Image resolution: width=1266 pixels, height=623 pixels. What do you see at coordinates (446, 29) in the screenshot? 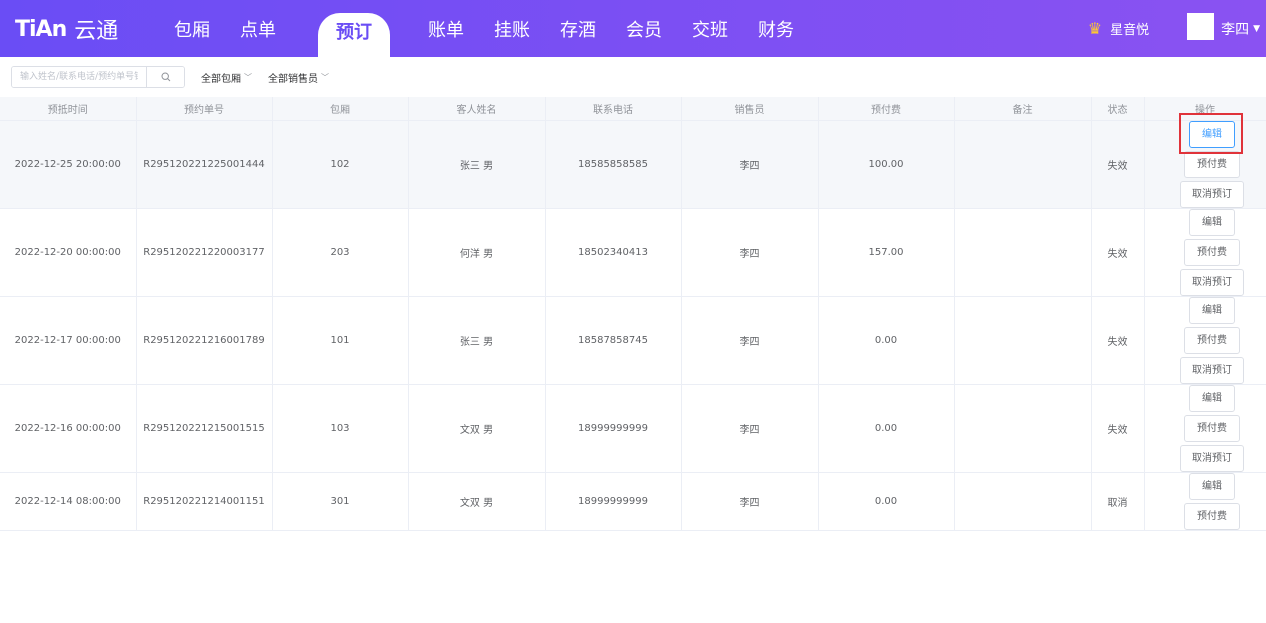
I see `nav-item-bills: 账单` at bounding box center [446, 29].